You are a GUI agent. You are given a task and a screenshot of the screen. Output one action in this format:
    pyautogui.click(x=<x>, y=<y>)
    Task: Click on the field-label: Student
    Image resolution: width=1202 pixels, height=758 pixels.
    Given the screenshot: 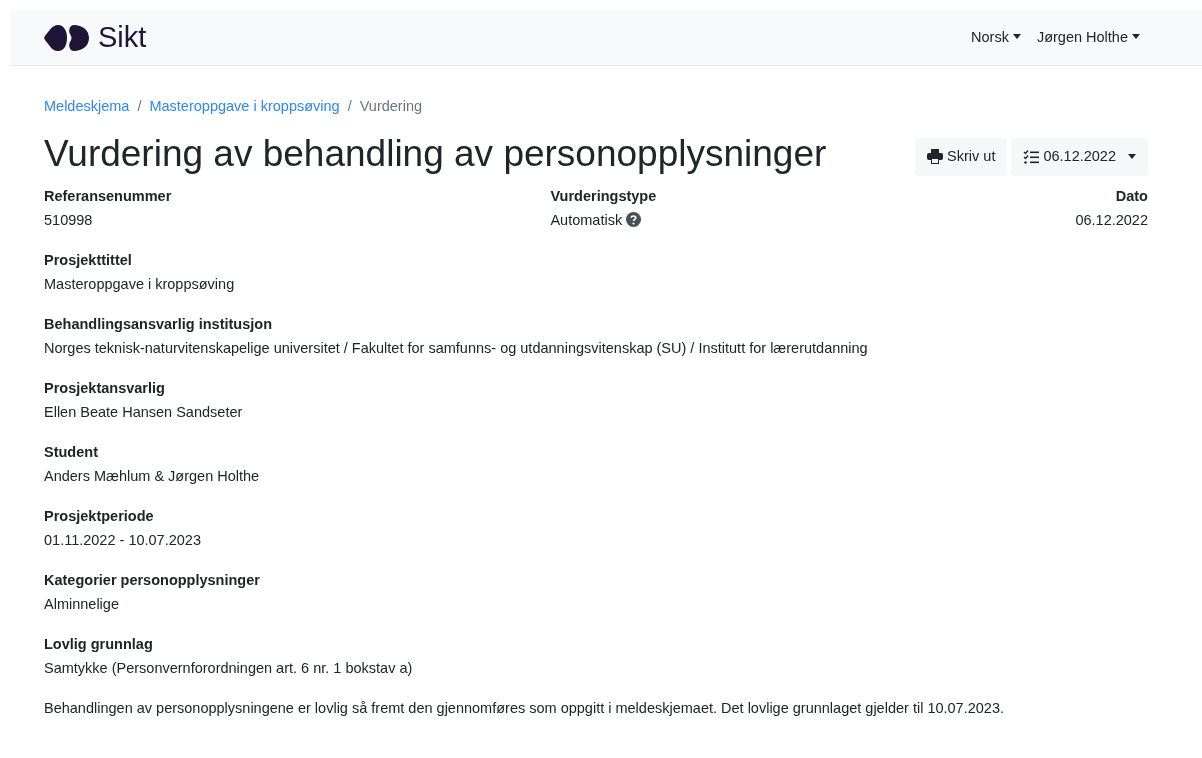 What is the action you would take?
    pyautogui.click(x=71, y=452)
    